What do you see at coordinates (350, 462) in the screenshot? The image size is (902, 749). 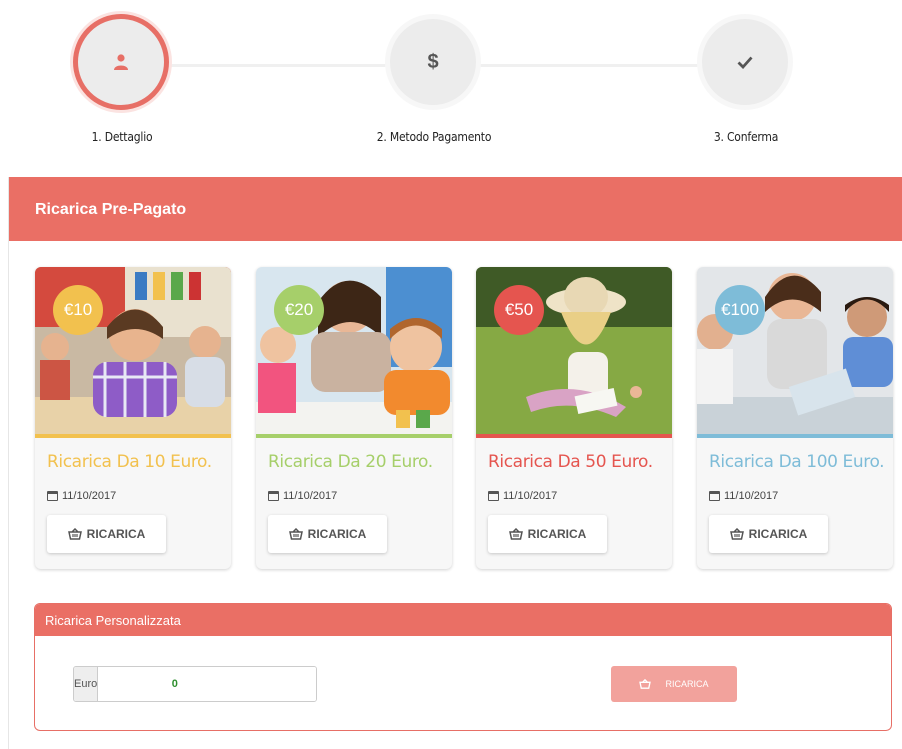 I see `card-title: Ricarica Da 20 Euro.` at bounding box center [350, 462].